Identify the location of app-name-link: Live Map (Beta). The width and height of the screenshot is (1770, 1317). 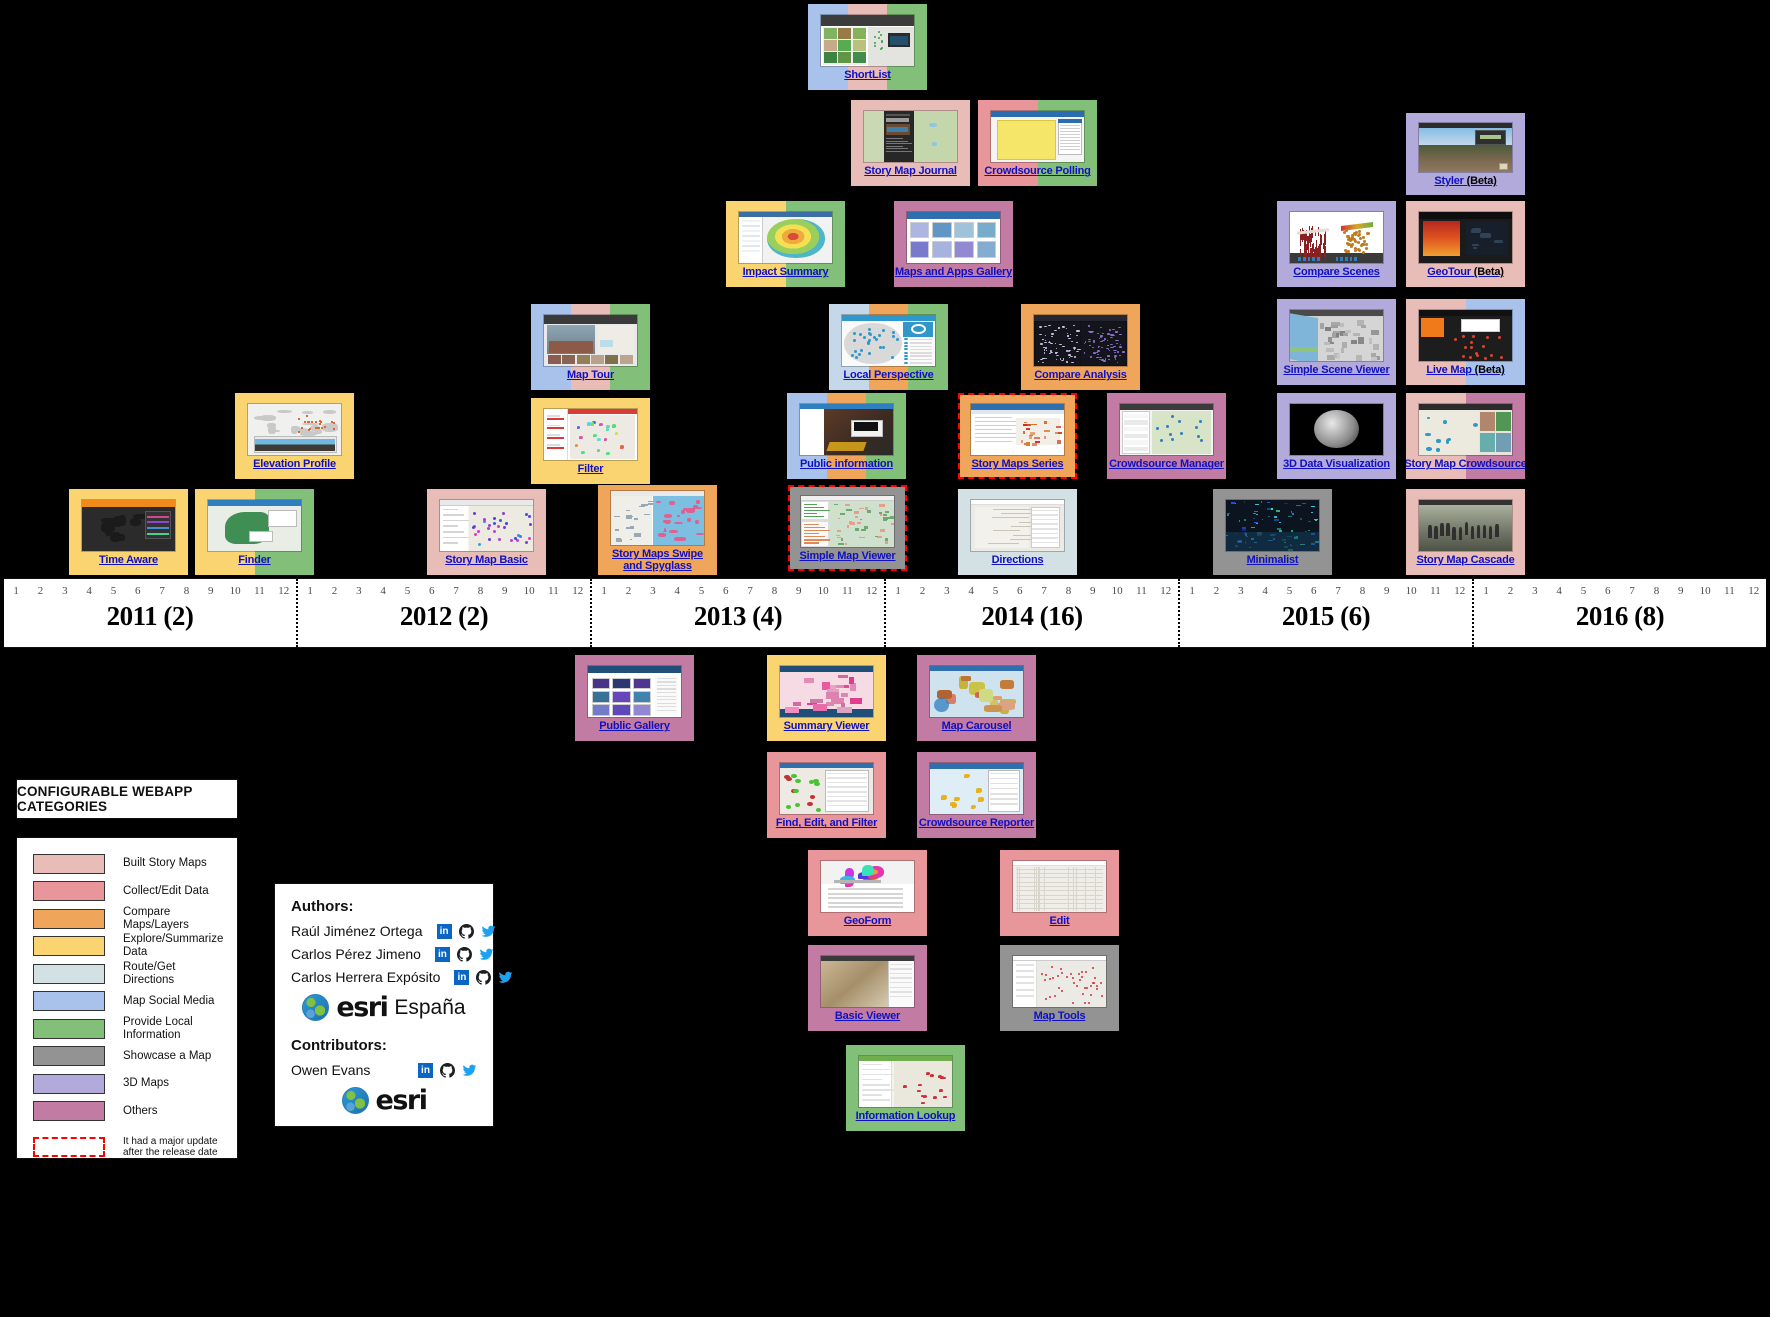
(1465, 370).